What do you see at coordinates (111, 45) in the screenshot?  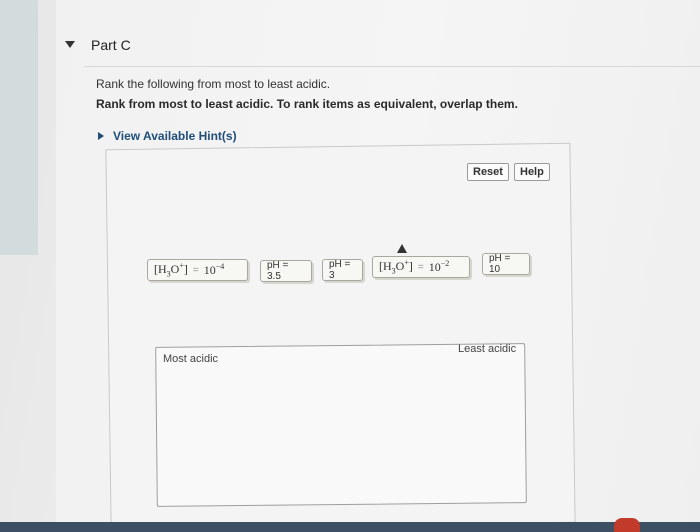 I see `part-title: Part C` at bounding box center [111, 45].